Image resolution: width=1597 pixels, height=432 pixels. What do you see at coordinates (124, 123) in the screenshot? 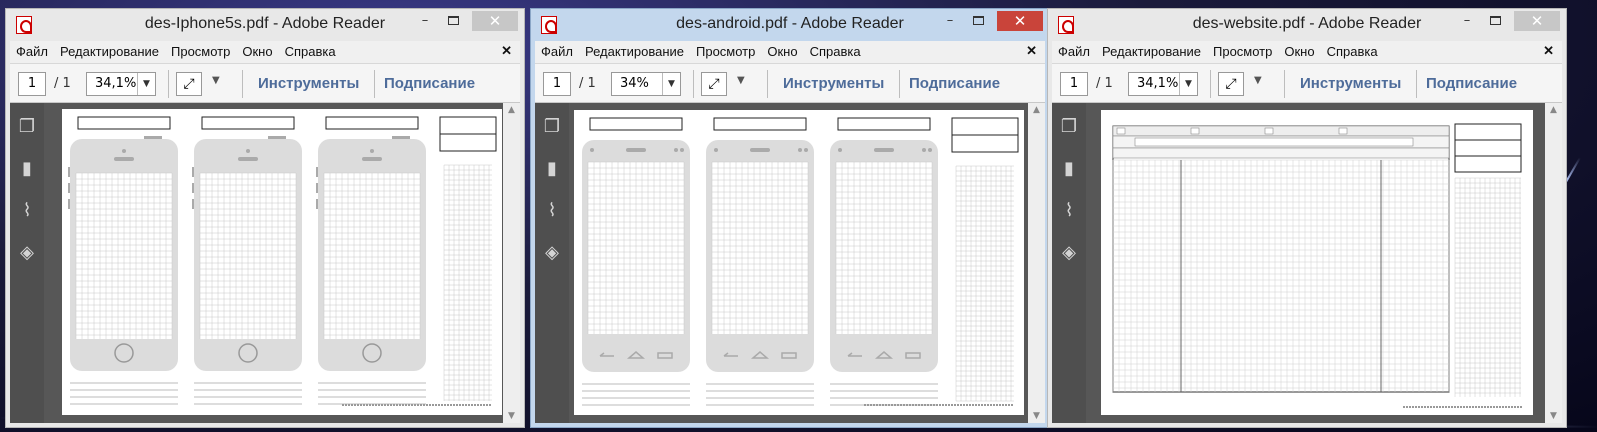
I see `label-box` at bounding box center [124, 123].